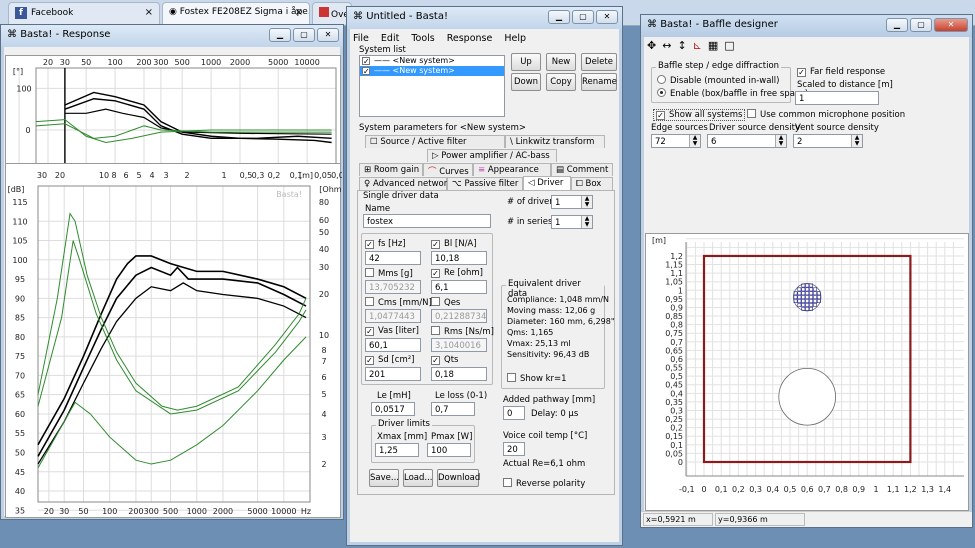  Describe the element at coordinates (444, 360) in the screenshot. I see `driver-param-checkbox: ✓ Qts` at that location.